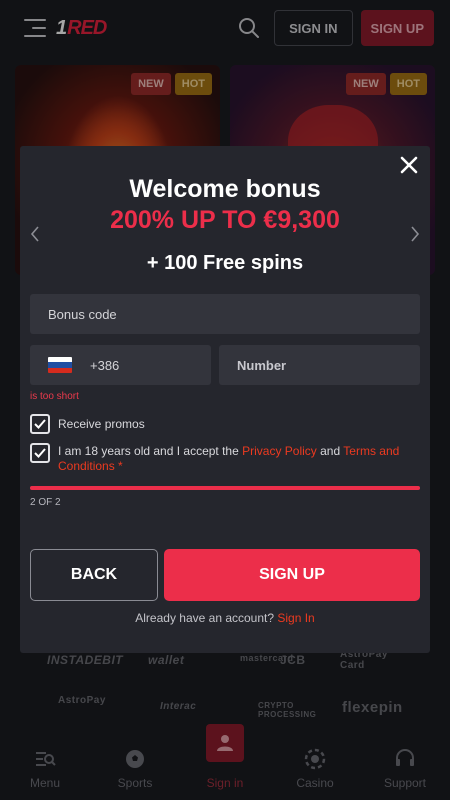 The height and width of the screenshot is (800, 450). What do you see at coordinates (40, 453) in the screenshot?
I see `terms-checkbox` at bounding box center [40, 453].